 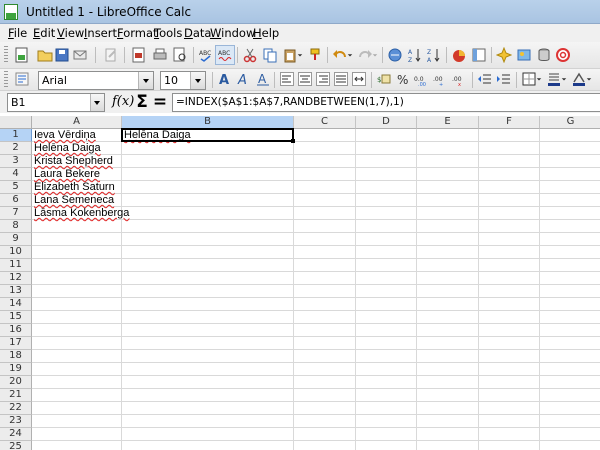 I want to click on formula-input, so click(x=386, y=102).